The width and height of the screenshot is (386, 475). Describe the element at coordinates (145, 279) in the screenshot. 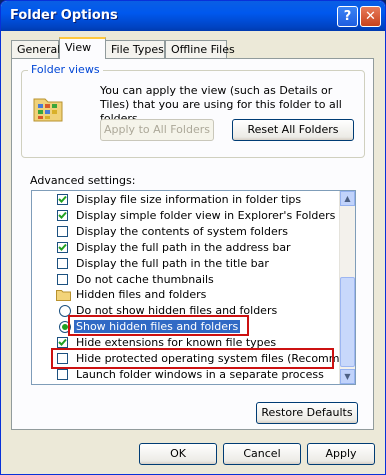

I see `advanced-setting-label: Do not cache thumbnails` at that location.